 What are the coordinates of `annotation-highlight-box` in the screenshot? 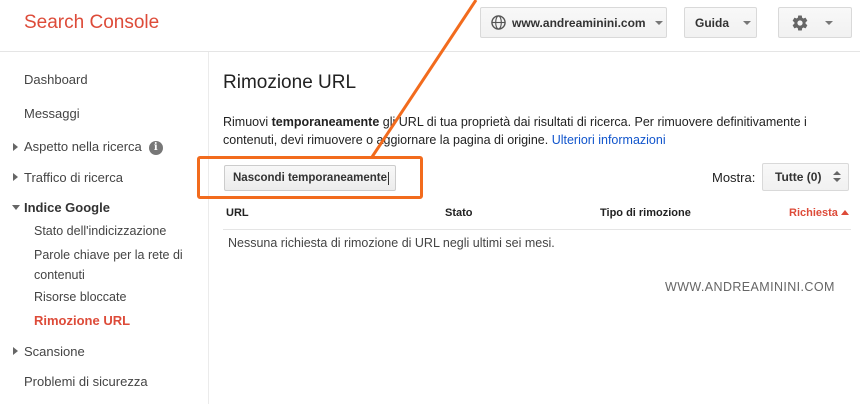 It's located at (310, 177).